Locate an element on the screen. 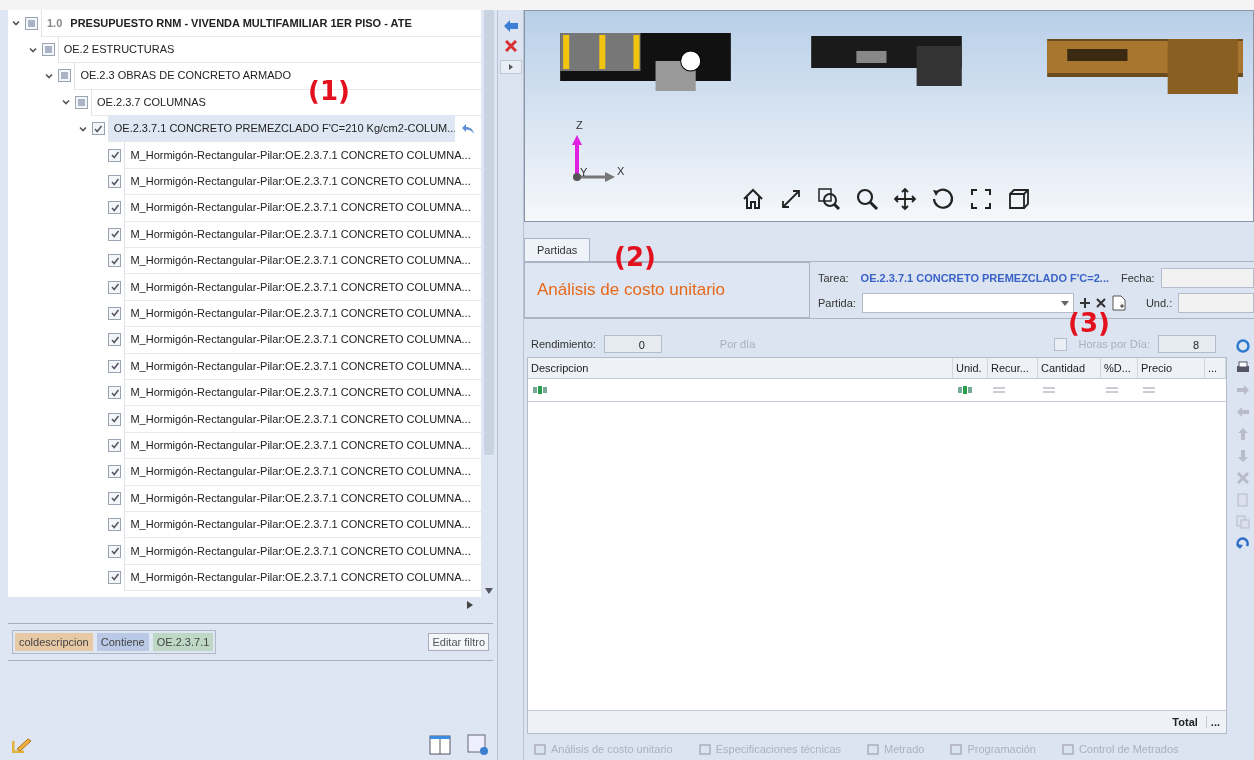  close-icon is located at coordinates (1100, 302).